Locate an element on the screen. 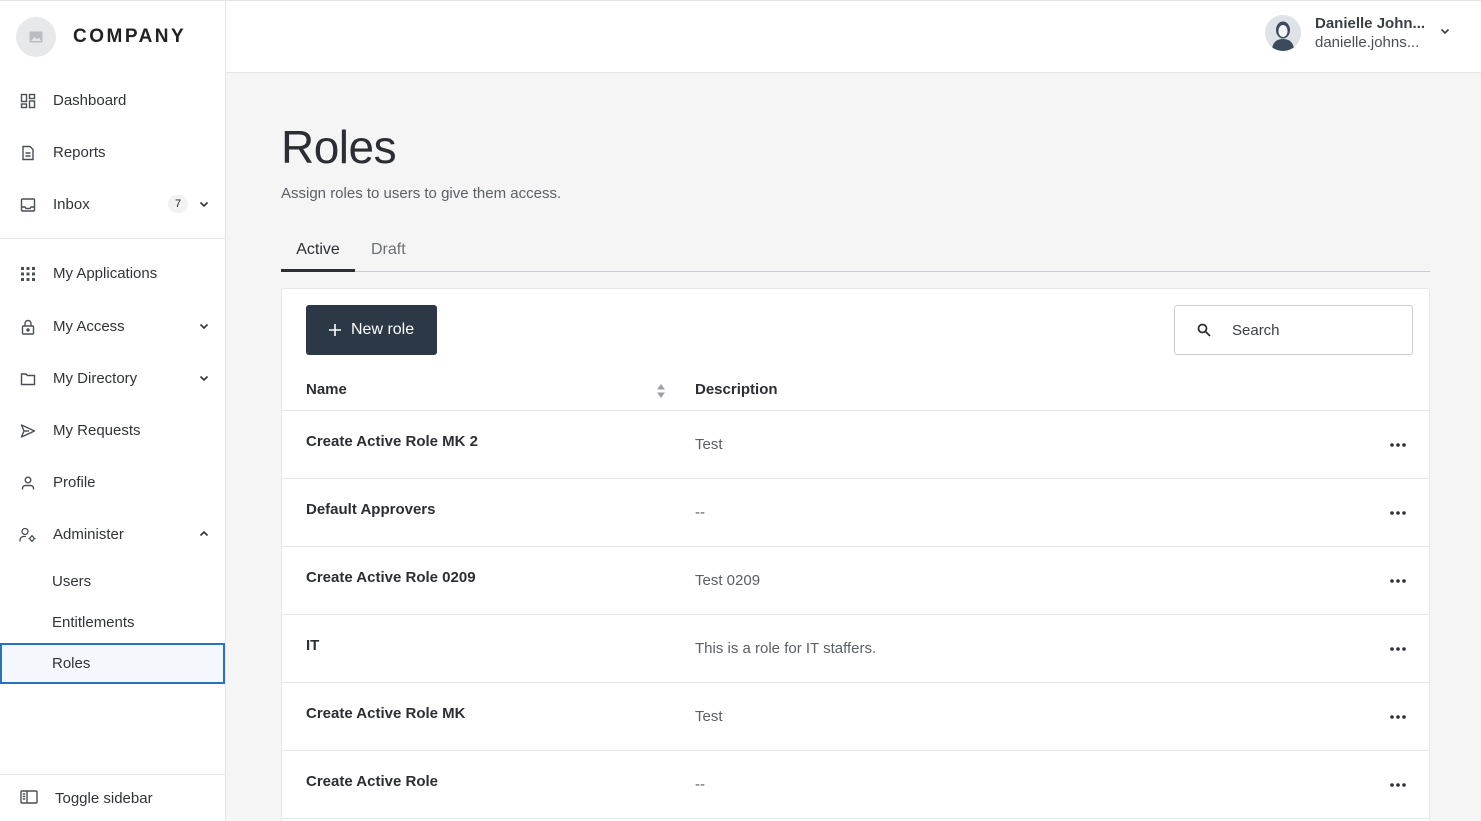  toggle-sidebar-label: Toggle sidebar is located at coordinates (104, 798).